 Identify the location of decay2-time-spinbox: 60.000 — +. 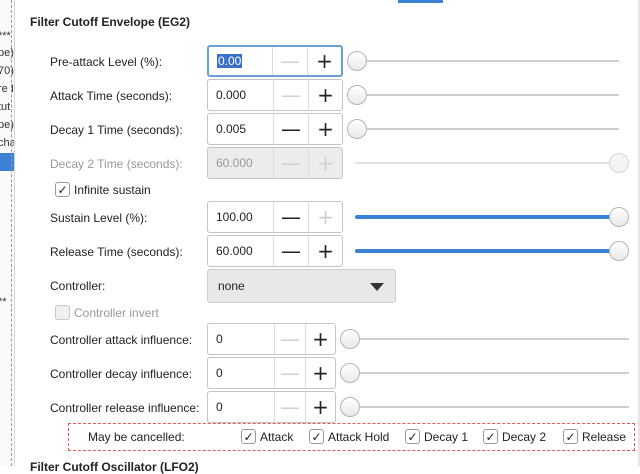
(275, 163).